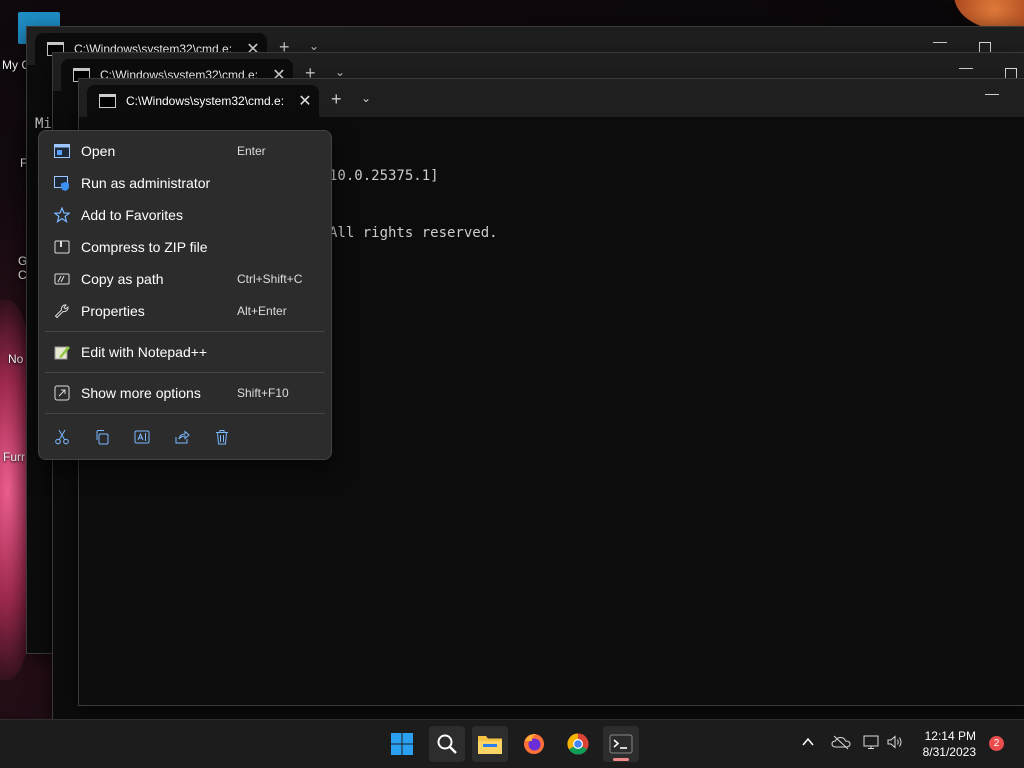 The image size is (1024, 768). I want to click on menu-item-label: Add to Favorites, so click(132, 215).